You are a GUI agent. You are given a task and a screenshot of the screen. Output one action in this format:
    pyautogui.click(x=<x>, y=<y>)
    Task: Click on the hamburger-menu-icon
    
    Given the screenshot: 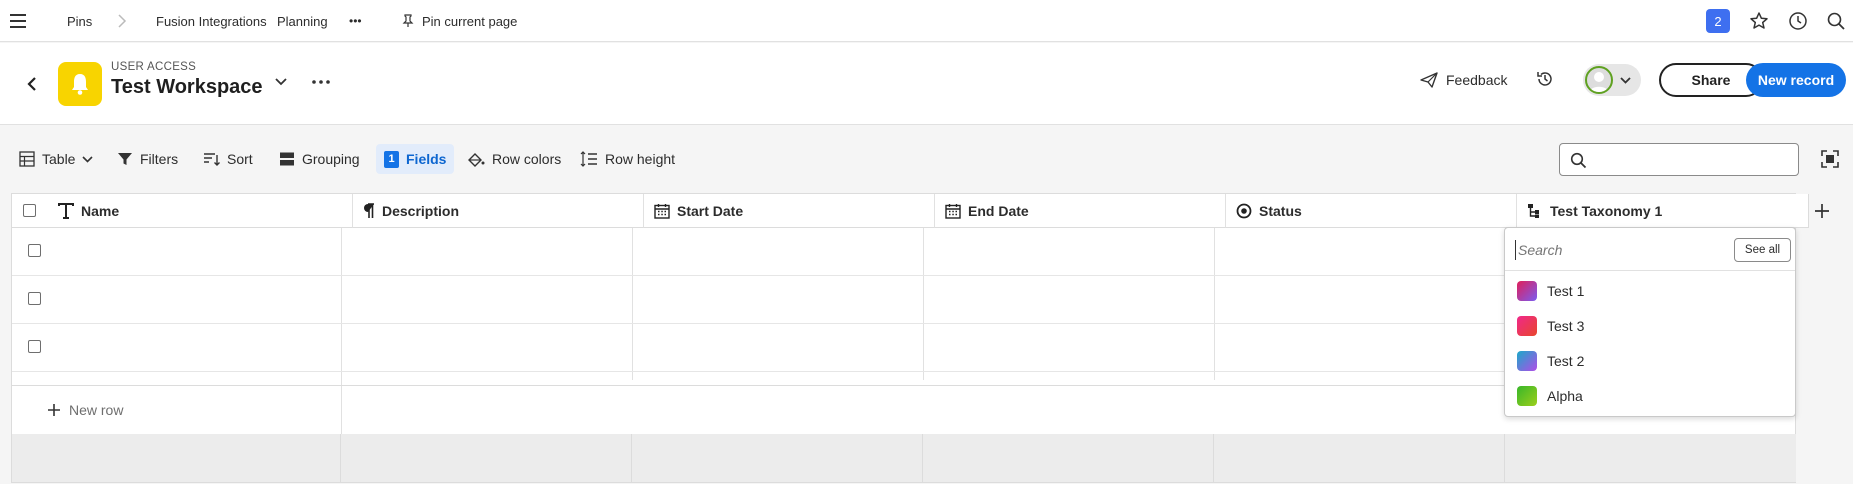 What is the action you would take?
    pyautogui.click(x=19, y=21)
    